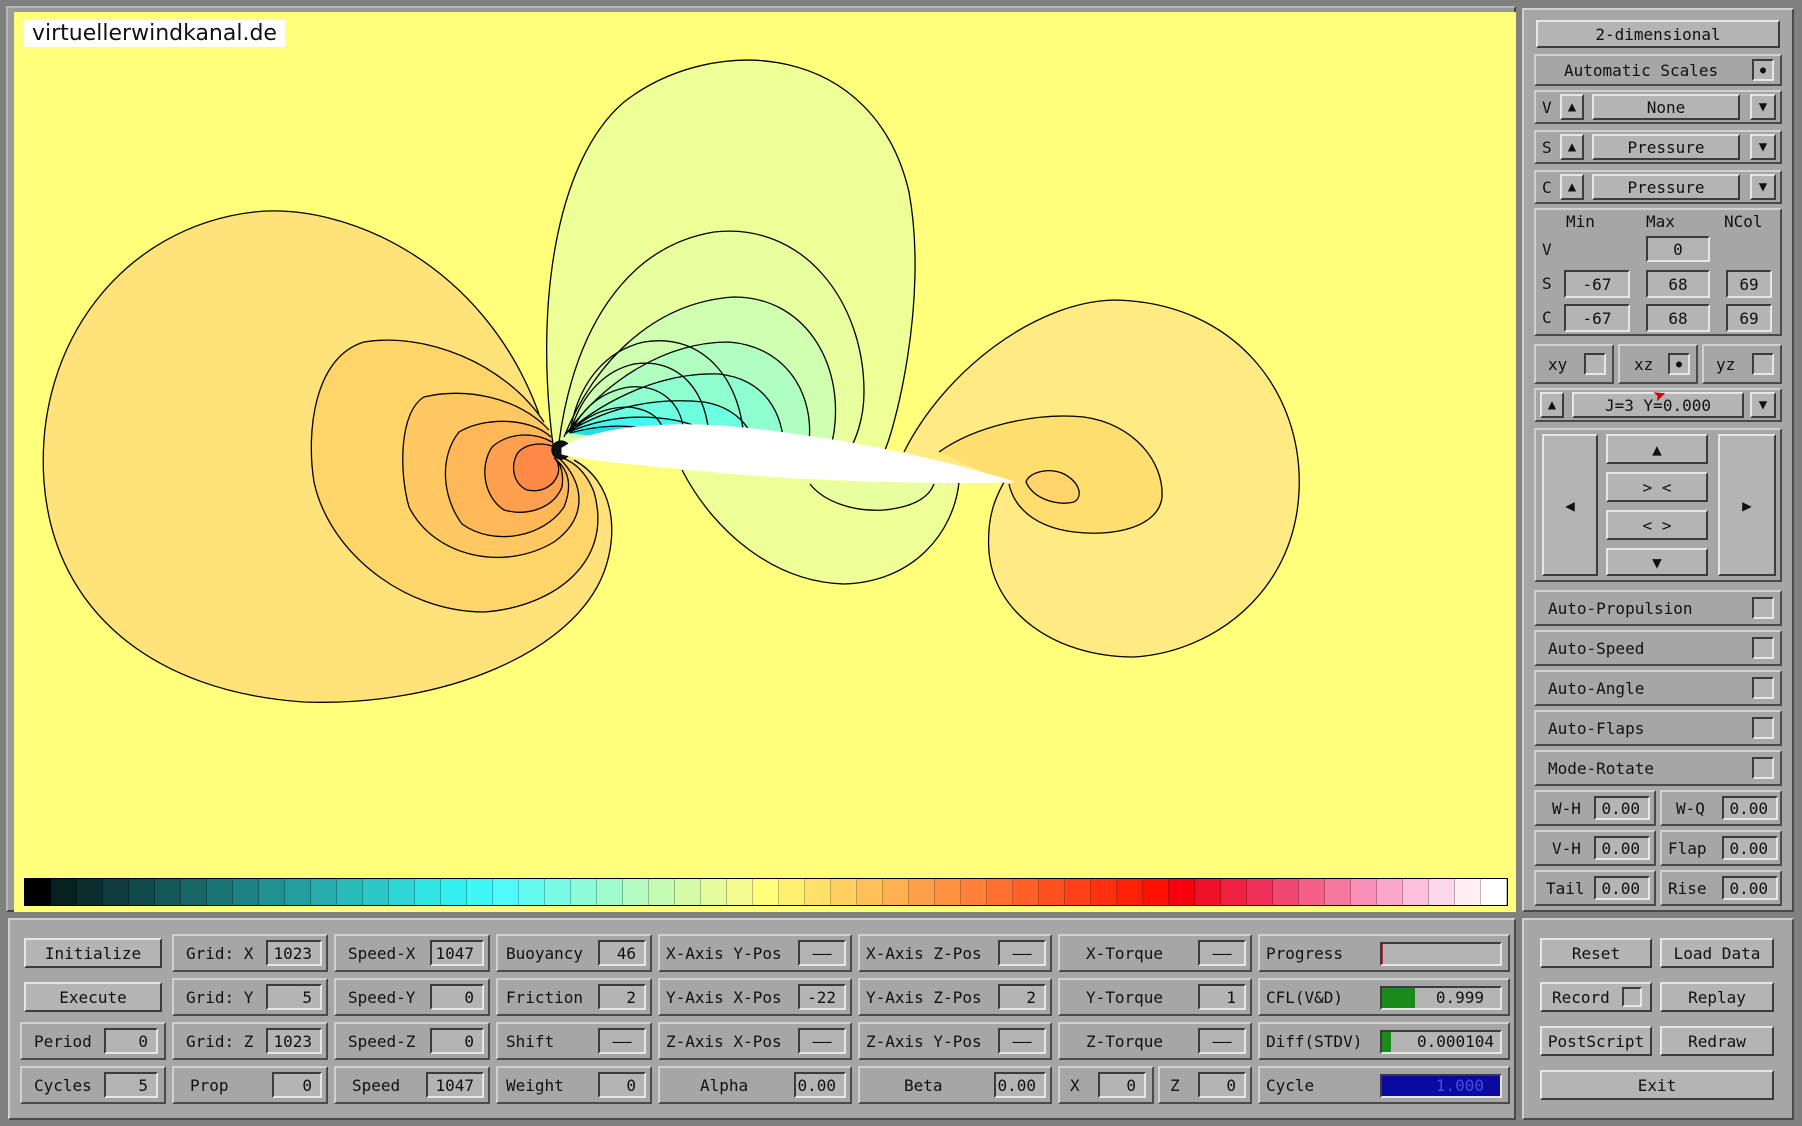 The image size is (1802, 1126). I want to click on plane-xy-radio, so click(1595, 364).